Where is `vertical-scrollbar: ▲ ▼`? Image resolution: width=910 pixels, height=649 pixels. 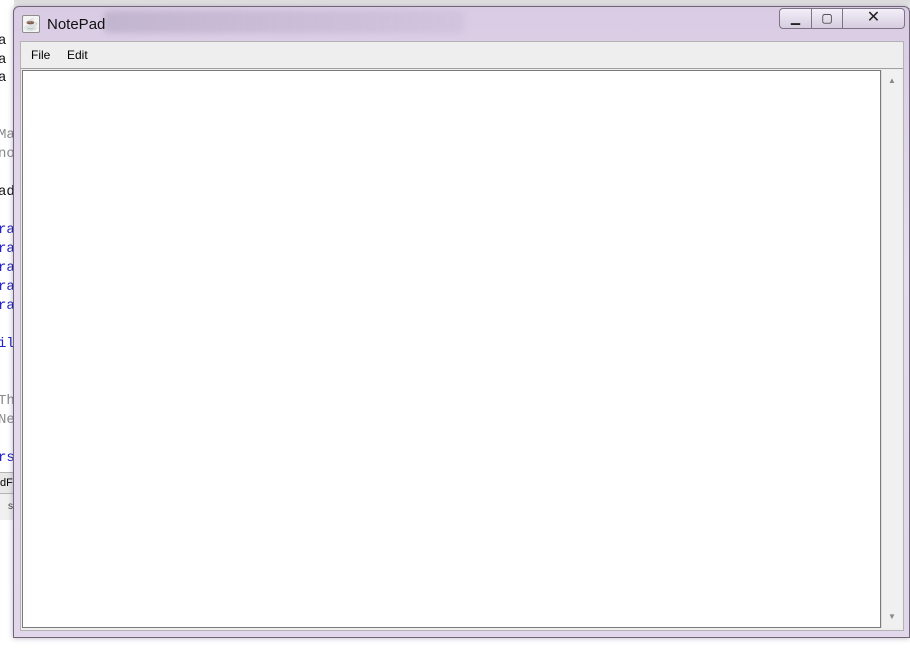 vertical-scrollbar: ▲ ▼ is located at coordinates (891, 349).